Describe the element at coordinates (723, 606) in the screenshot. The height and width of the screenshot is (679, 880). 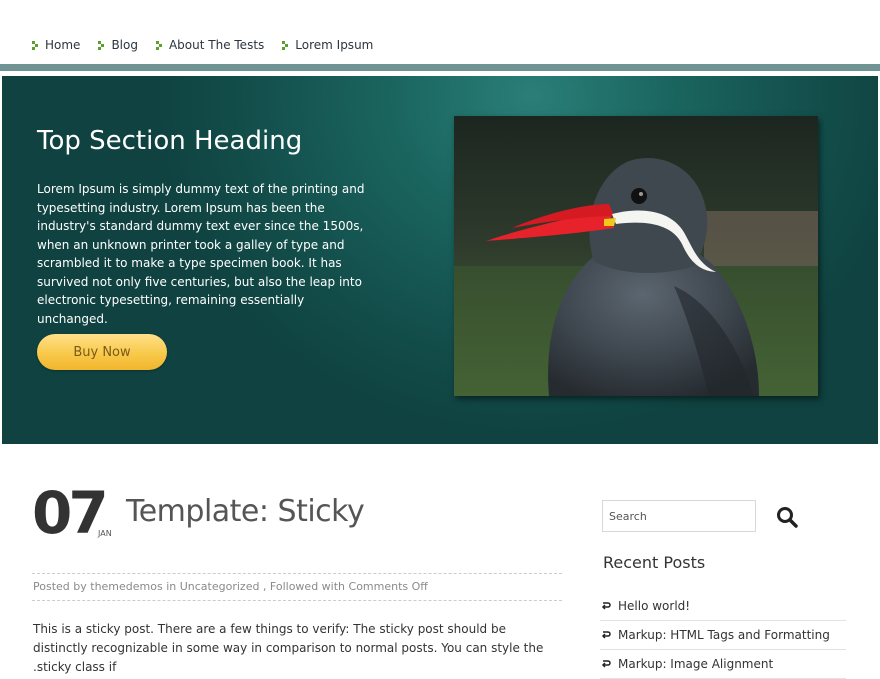
I see `recent-post-item: Hello world!` at that location.